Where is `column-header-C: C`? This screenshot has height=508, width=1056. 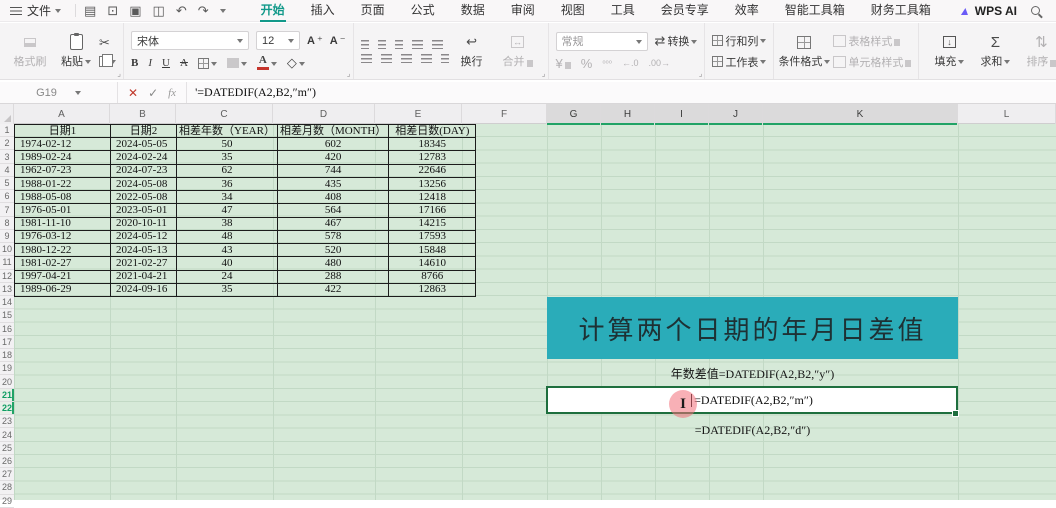 column-header-C: C is located at coordinates (224, 114).